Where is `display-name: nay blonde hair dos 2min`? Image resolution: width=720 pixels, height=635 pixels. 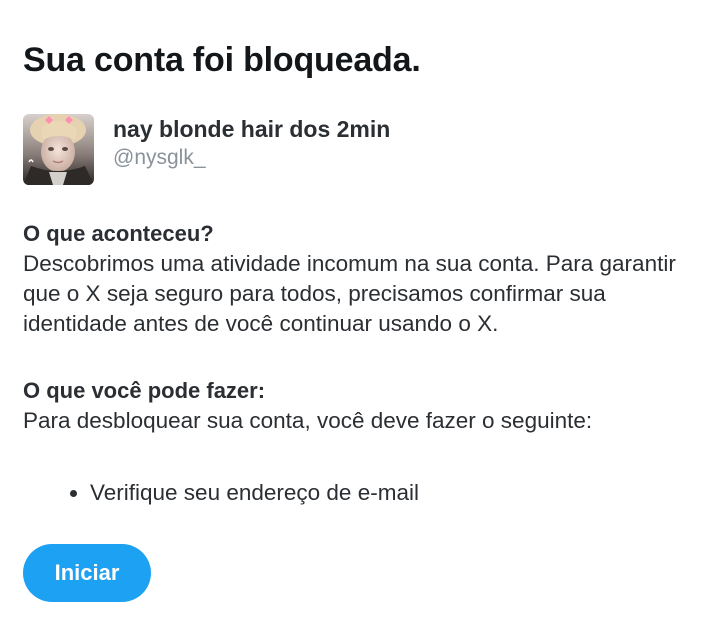 display-name: nay blonde hair dos 2min is located at coordinates (252, 129).